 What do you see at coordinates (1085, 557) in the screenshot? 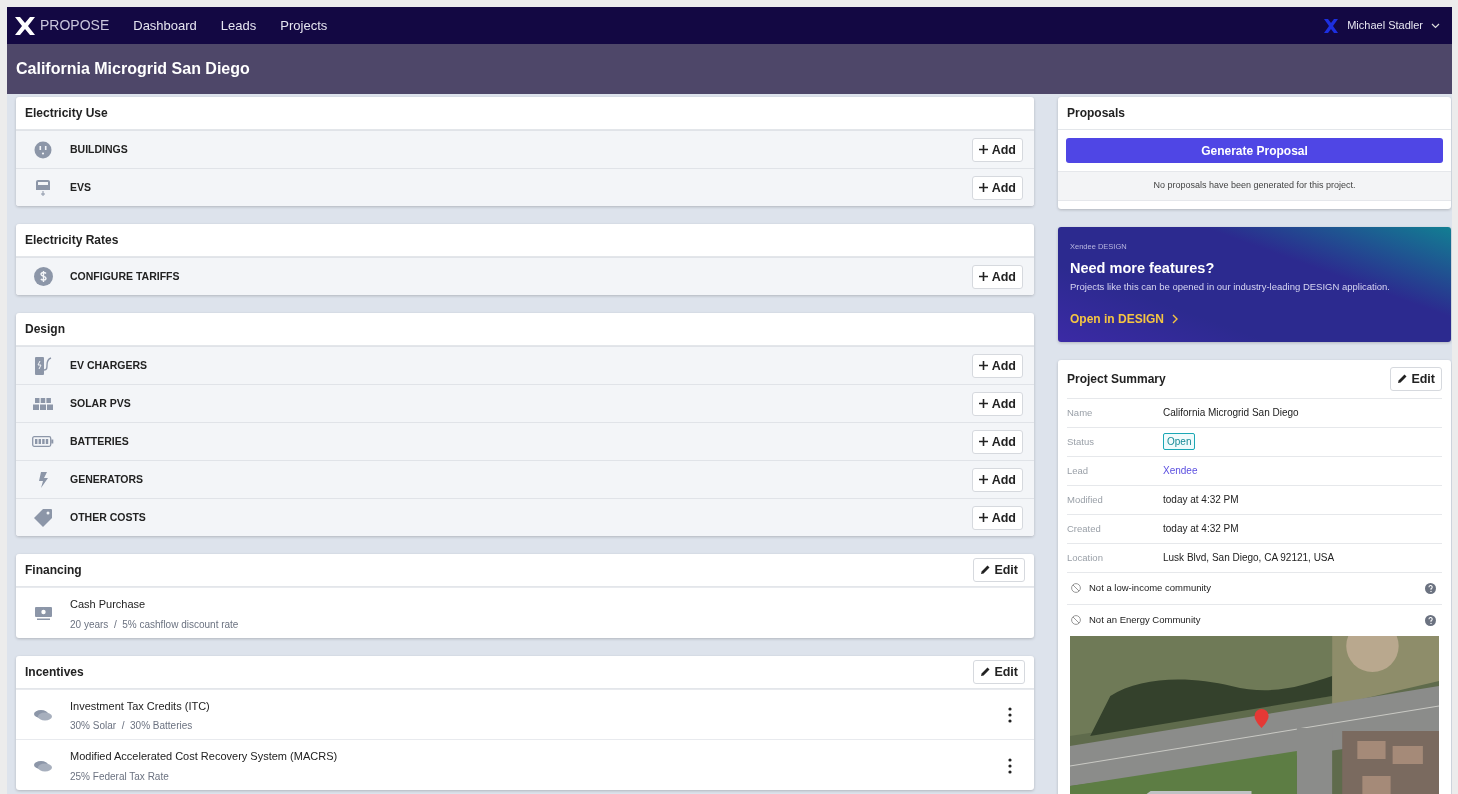
I see `field-label: Location` at bounding box center [1085, 557].